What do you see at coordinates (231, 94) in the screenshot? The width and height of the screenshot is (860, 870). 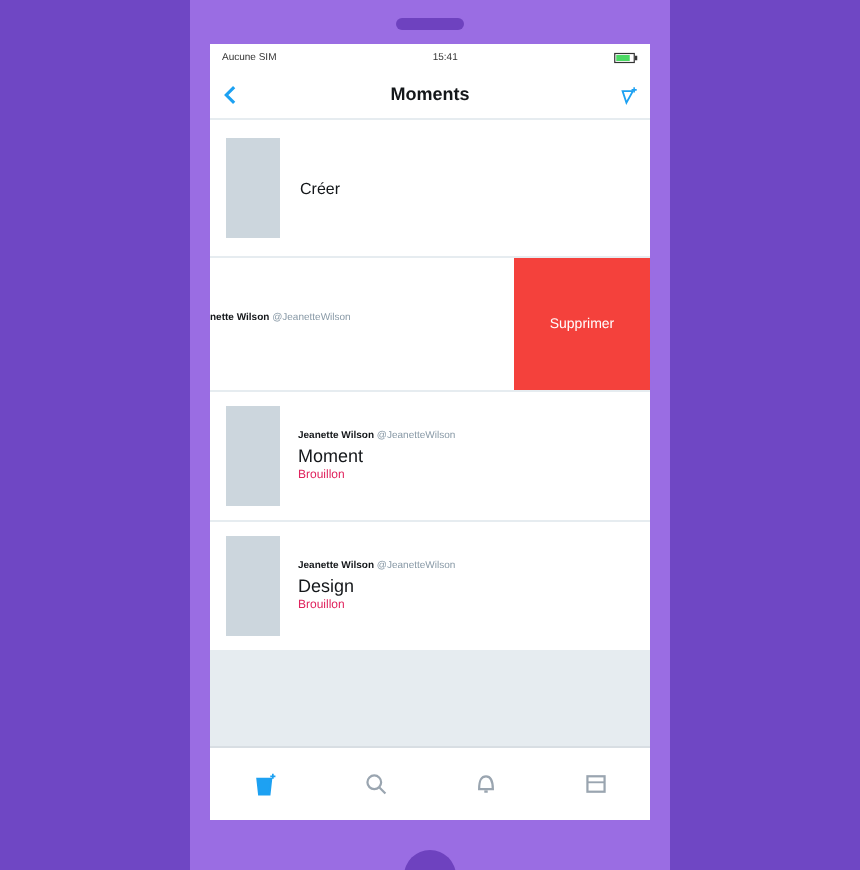 I see `back-icon` at bounding box center [231, 94].